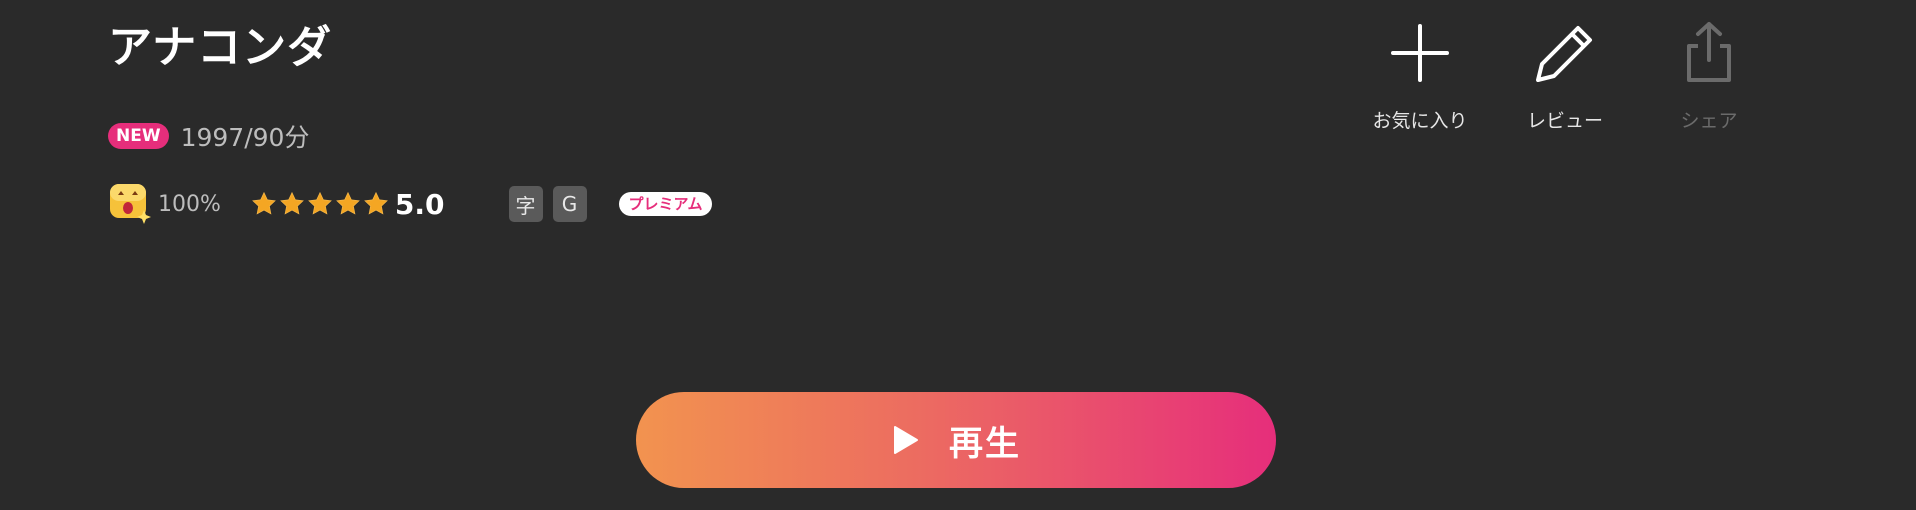 The width and height of the screenshot is (1916, 510). What do you see at coordinates (220, 47) in the screenshot?
I see `movie-title: アナコンダ` at bounding box center [220, 47].